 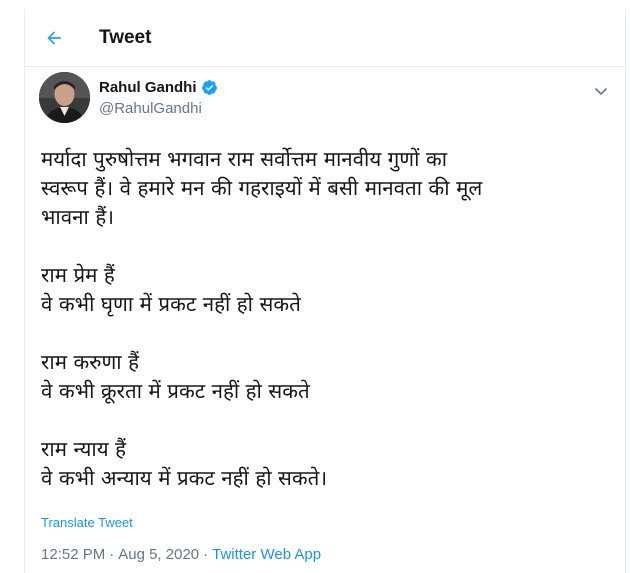 What do you see at coordinates (171, 304) in the screenshot?
I see `tweet-line: वे कभी घृणा में प्रकट नहीं हो सकते` at bounding box center [171, 304].